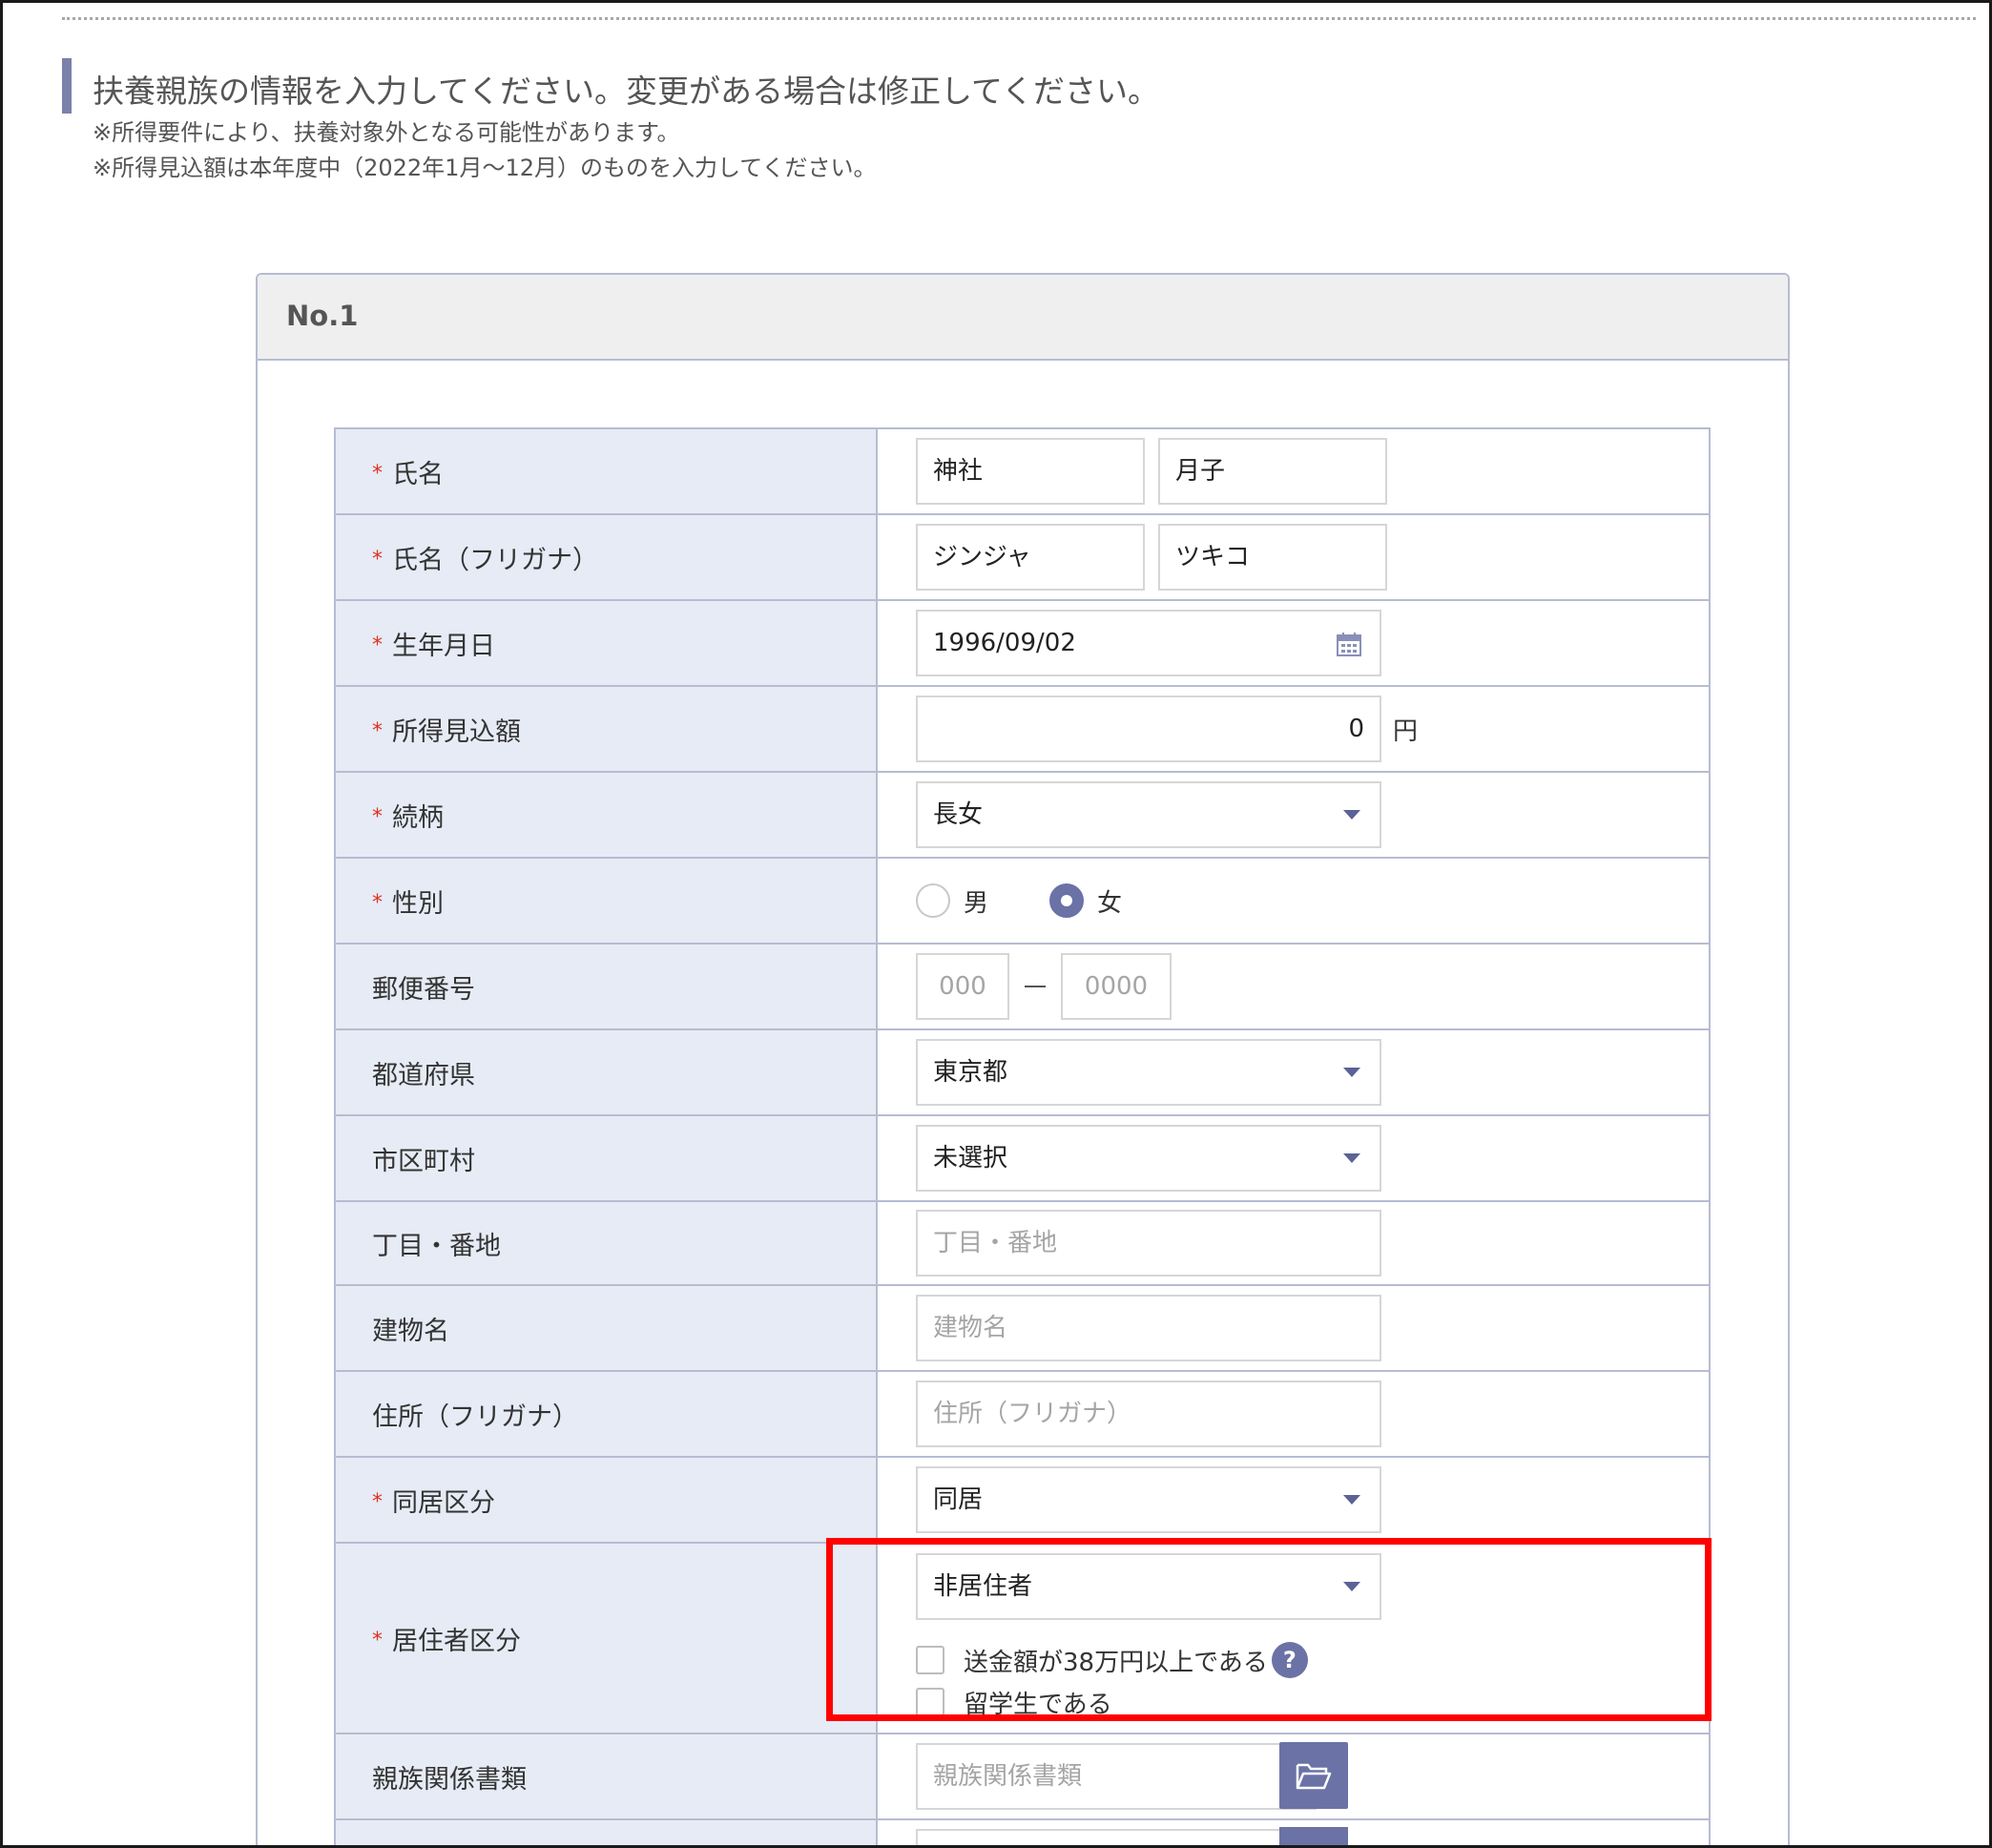 Image resolution: width=1992 pixels, height=1848 pixels. Describe the element at coordinates (322, 316) in the screenshot. I see `panel-title: No.1` at that location.